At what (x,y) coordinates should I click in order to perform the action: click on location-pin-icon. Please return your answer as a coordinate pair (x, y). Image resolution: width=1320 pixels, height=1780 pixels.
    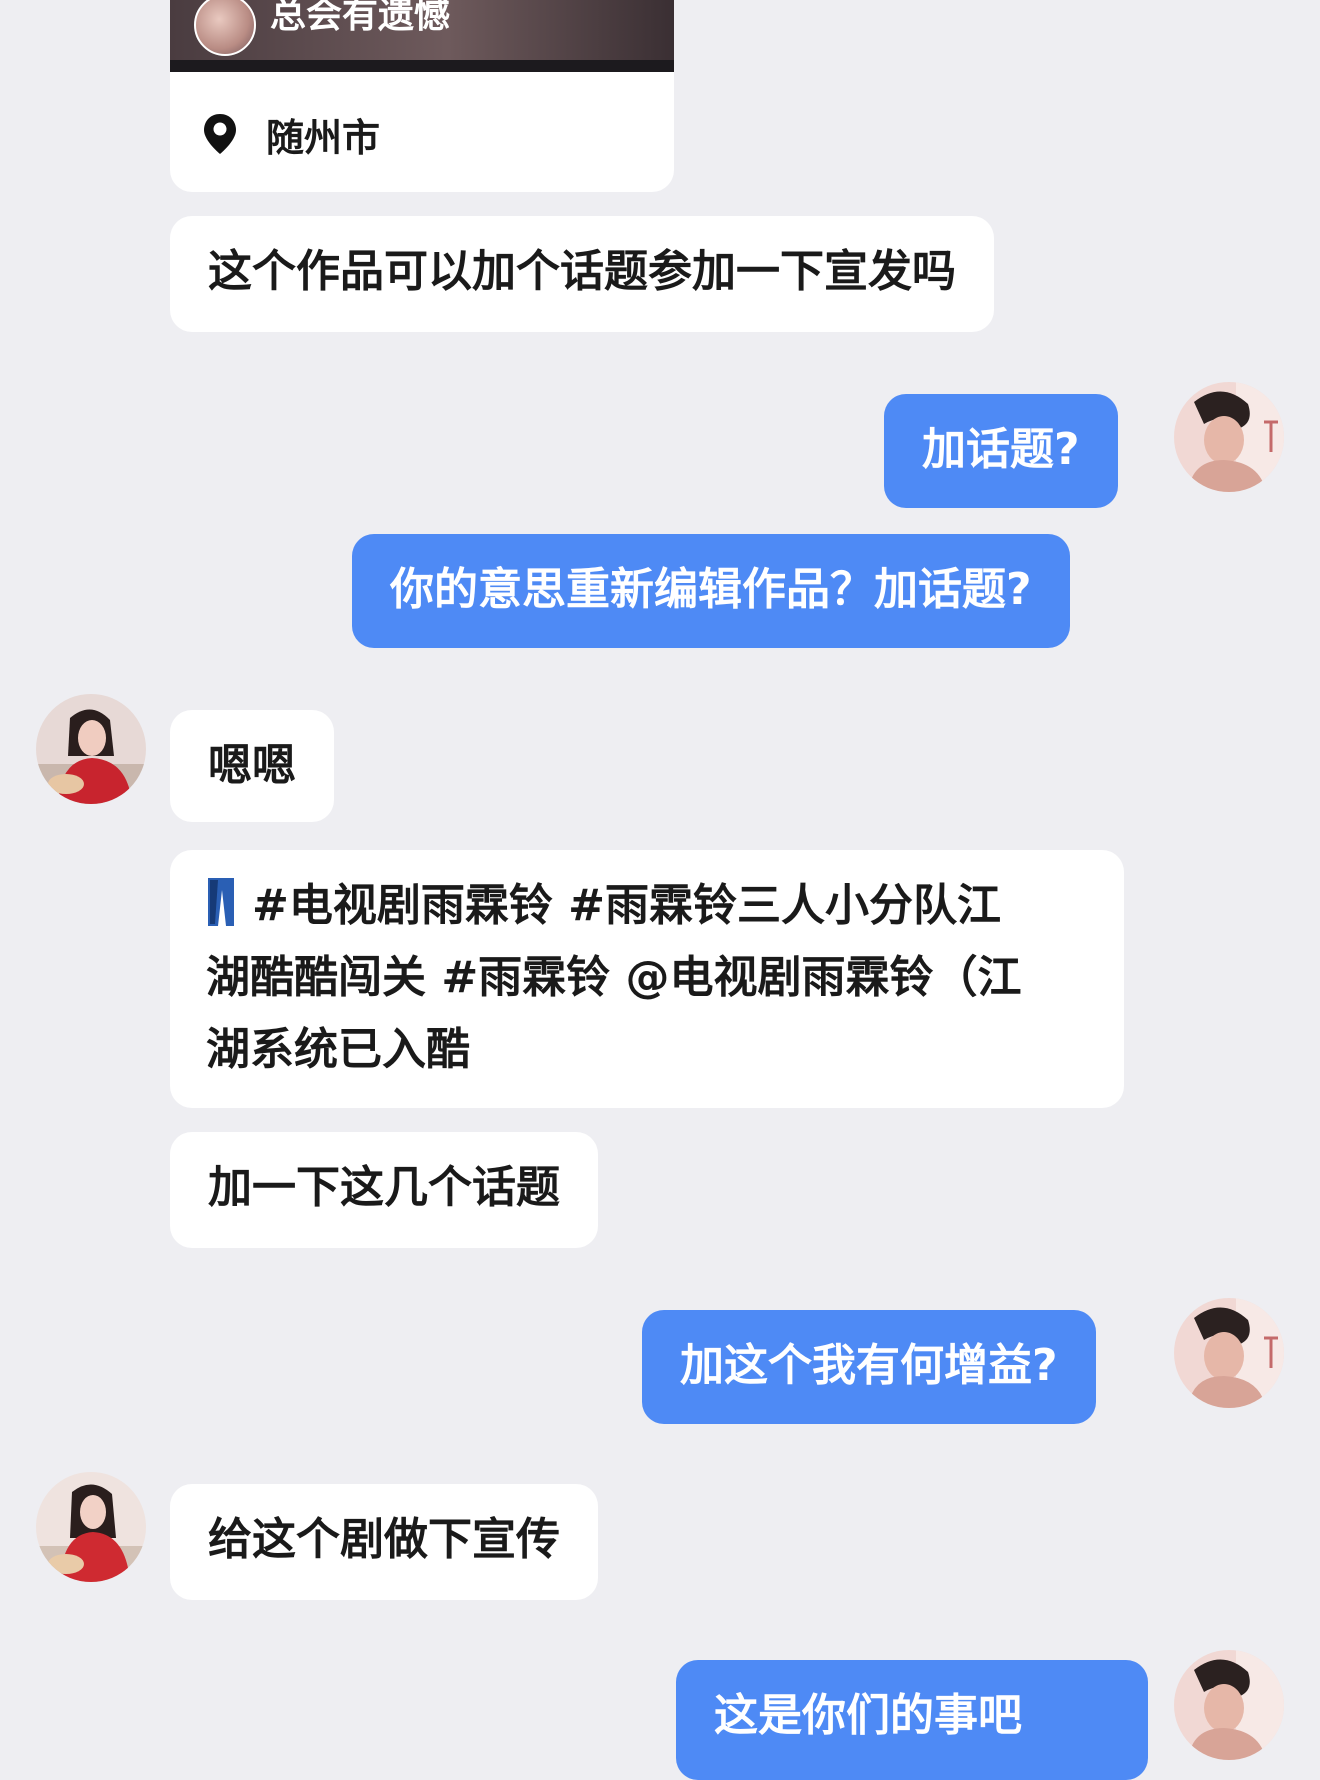
    Looking at the image, I should click on (220, 134).